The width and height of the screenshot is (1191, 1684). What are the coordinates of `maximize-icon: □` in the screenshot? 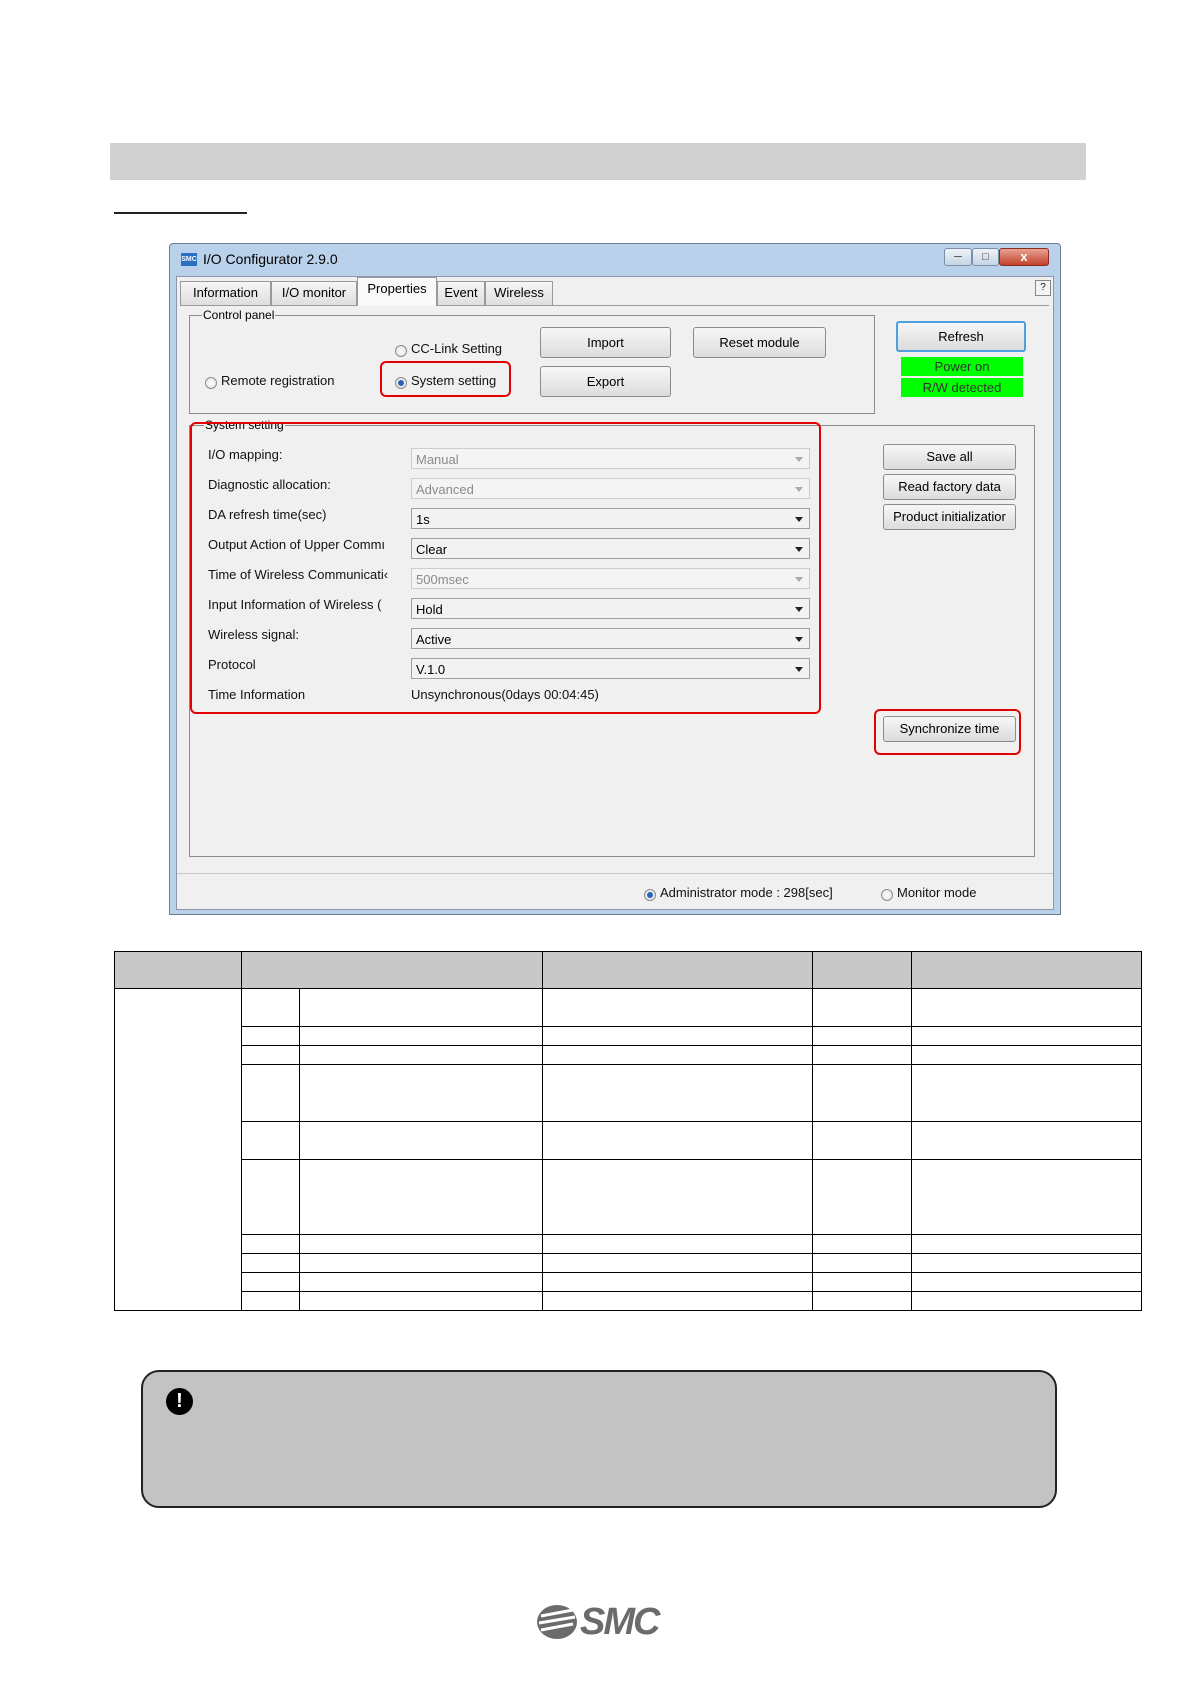 It's located at (985, 257).